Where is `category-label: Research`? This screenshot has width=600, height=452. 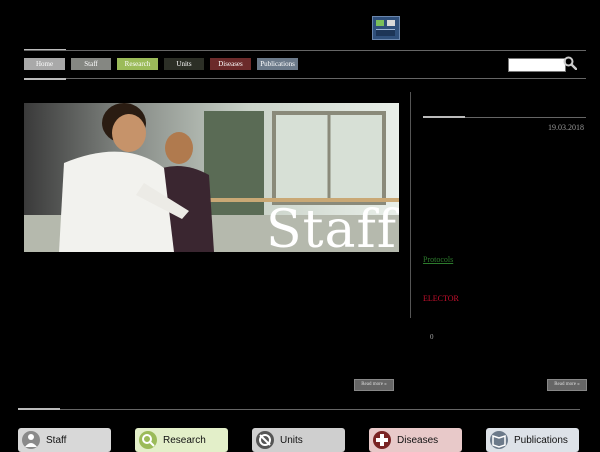 category-label: Research is located at coordinates (184, 440).